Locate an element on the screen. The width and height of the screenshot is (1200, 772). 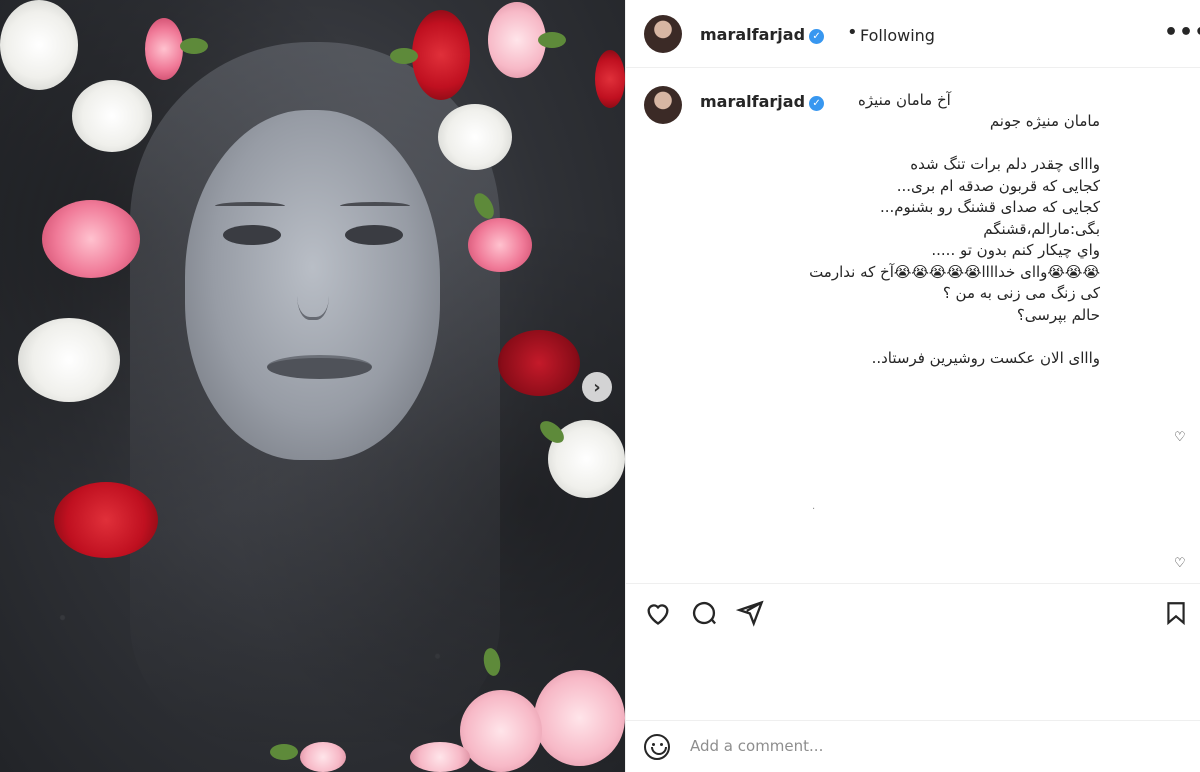
following-button: Following is located at coordinates (897, 35).